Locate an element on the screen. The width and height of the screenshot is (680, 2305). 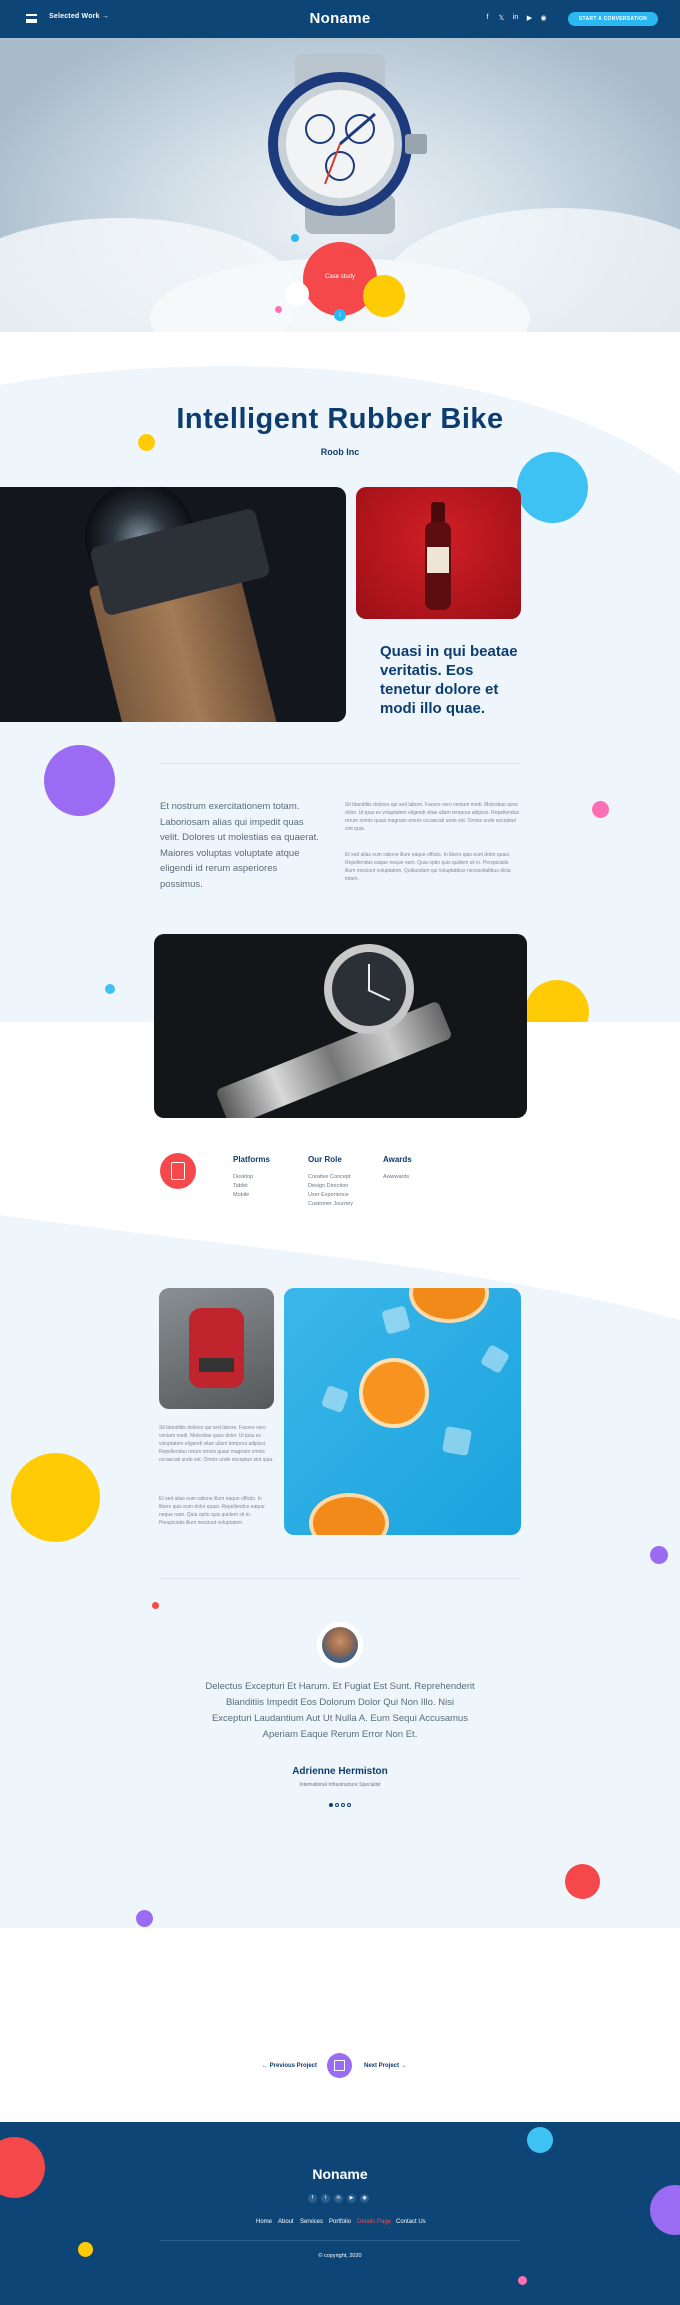
role-item: Creative Concept is located at coordinates (329, 1177).